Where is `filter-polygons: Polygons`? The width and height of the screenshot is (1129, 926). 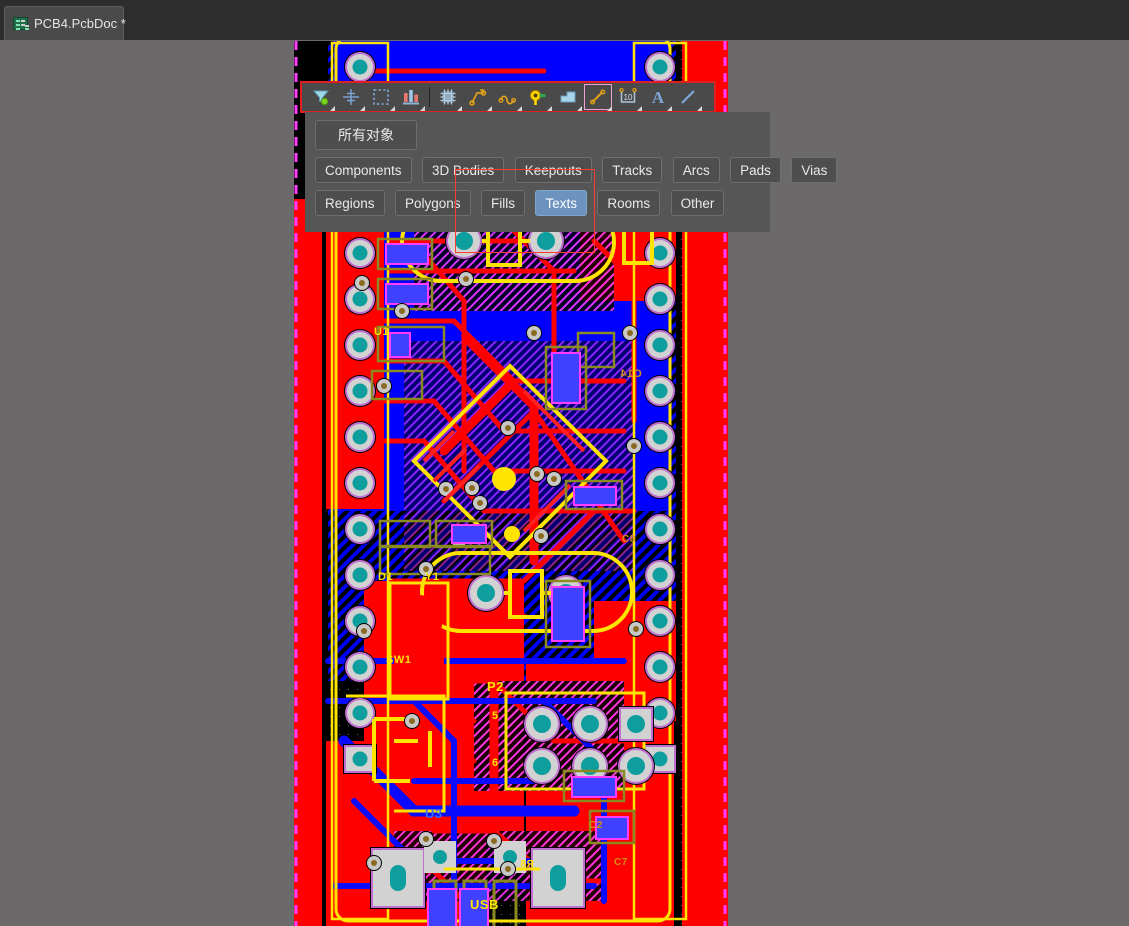
filter-polygons: Polygons is located at coordinates (432, 203).